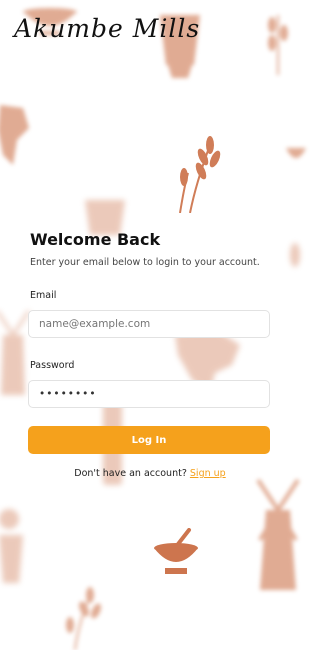 This screenshot has height=650, width=320. What do you see at coordinates (149, 324) in the screenshot?
I see `email-field` at bounding box center [149, 324].